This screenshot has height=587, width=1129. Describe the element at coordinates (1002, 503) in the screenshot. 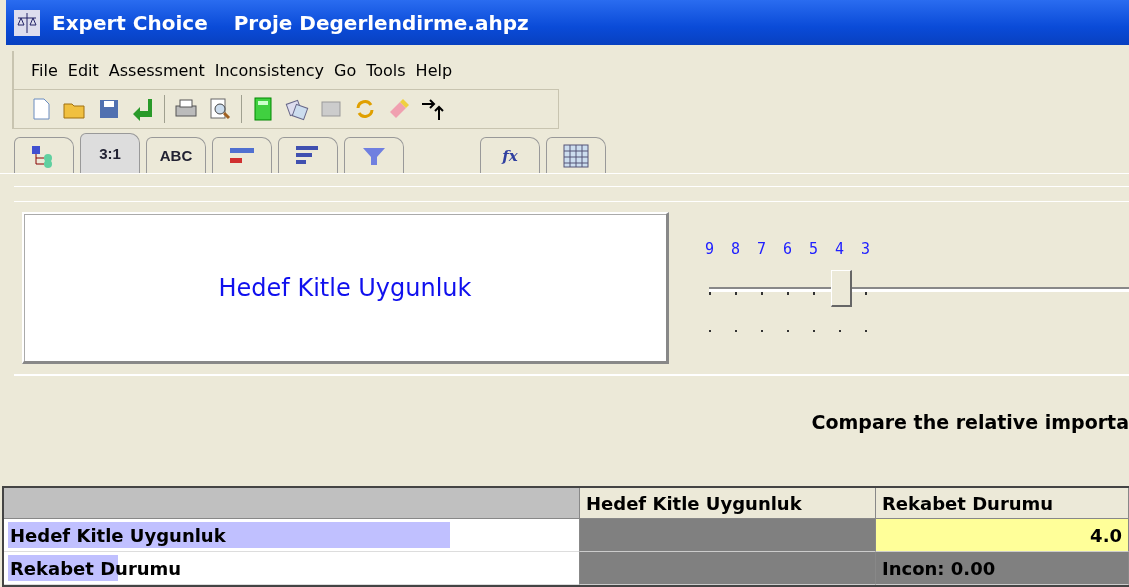

I see `column-header: Rekabet Durumu` at that location.